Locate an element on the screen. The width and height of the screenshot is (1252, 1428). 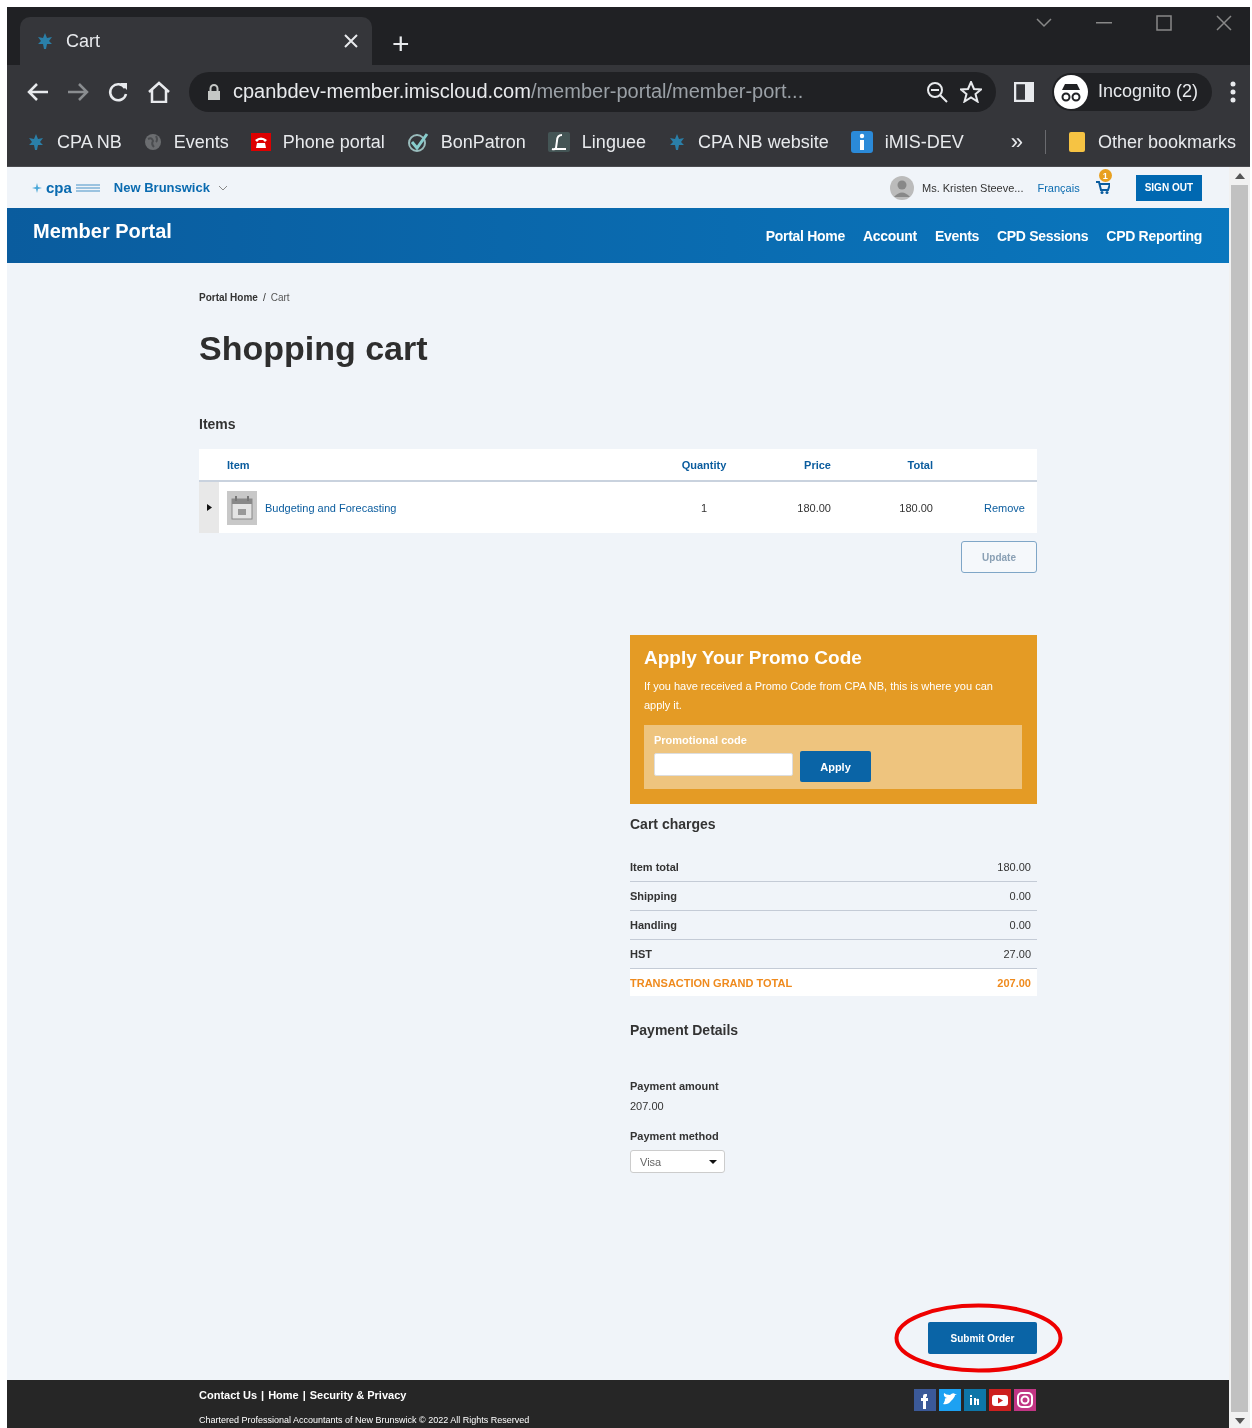
cart-icon is located at coordinates (1102, 187).